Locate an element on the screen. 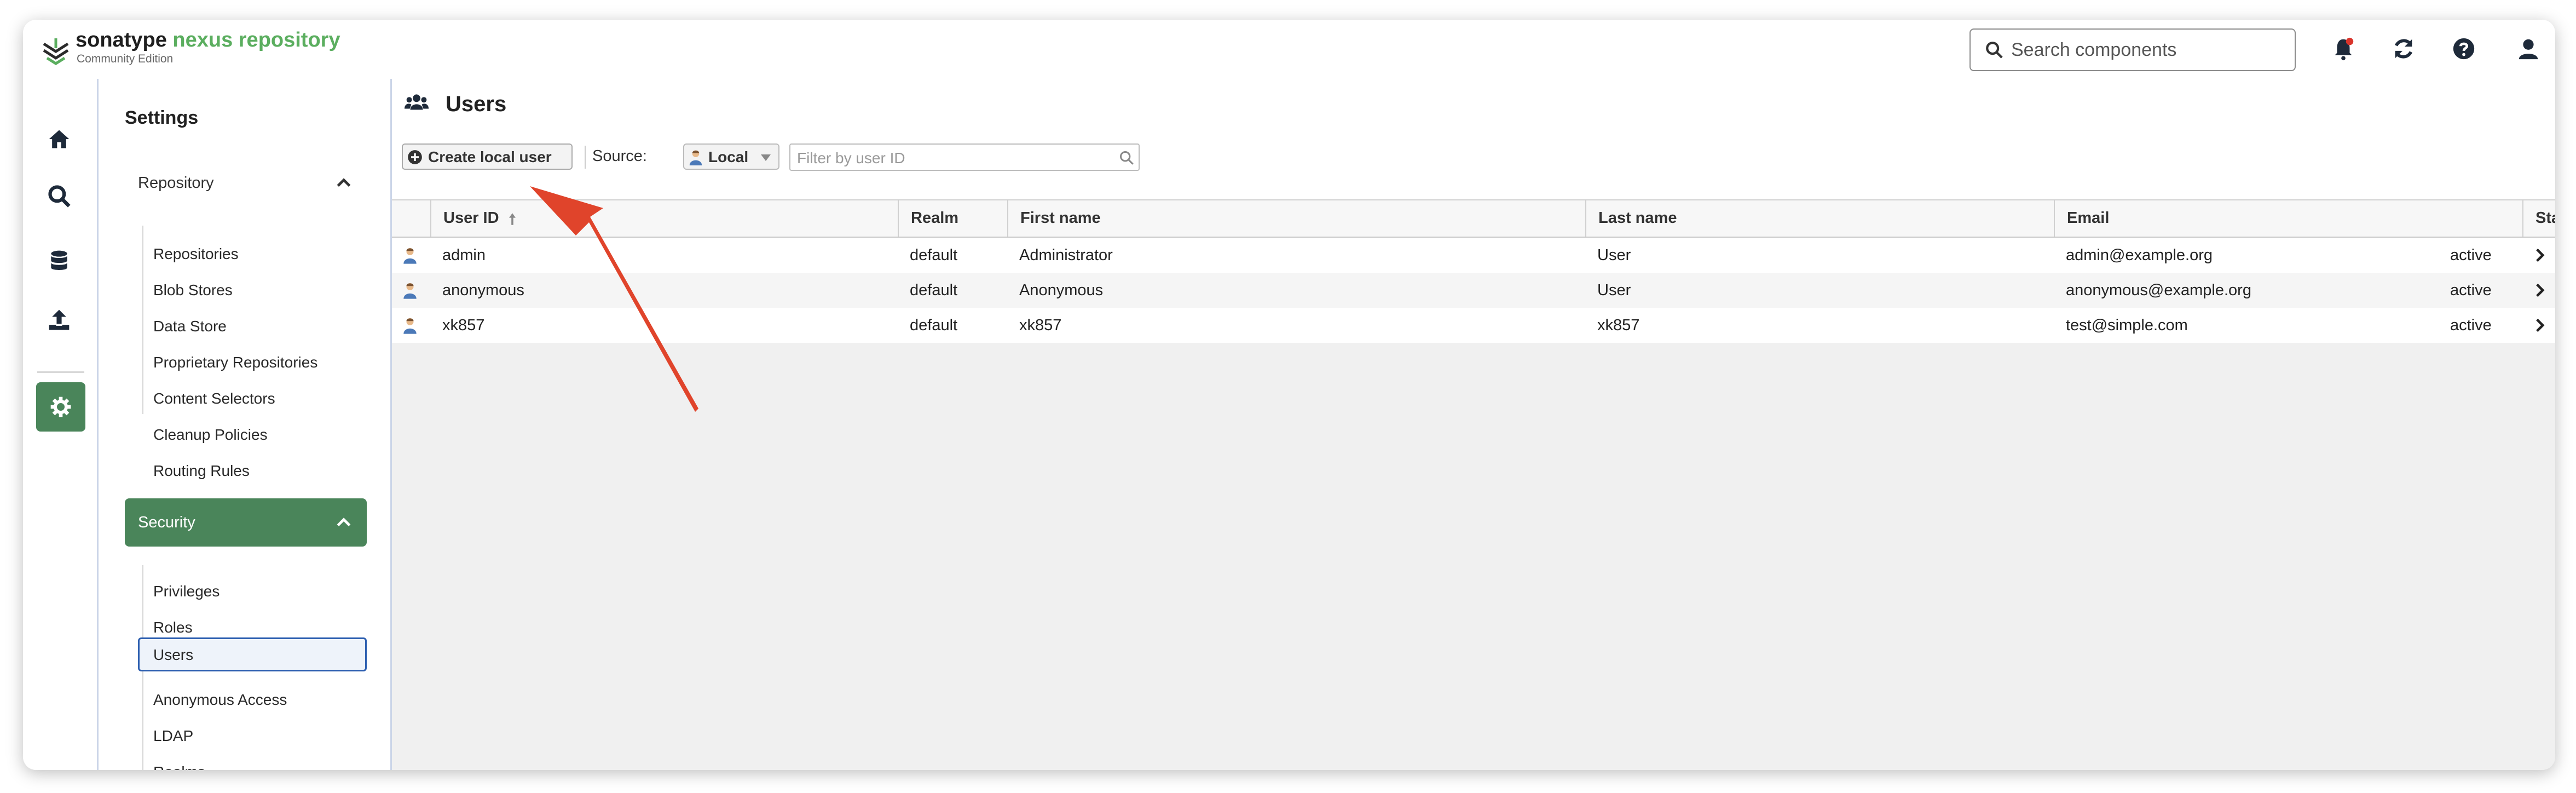 This screenshot has height=793, width=2576. nav-item-data-store: Data Store is located at coordinates (190, 326).